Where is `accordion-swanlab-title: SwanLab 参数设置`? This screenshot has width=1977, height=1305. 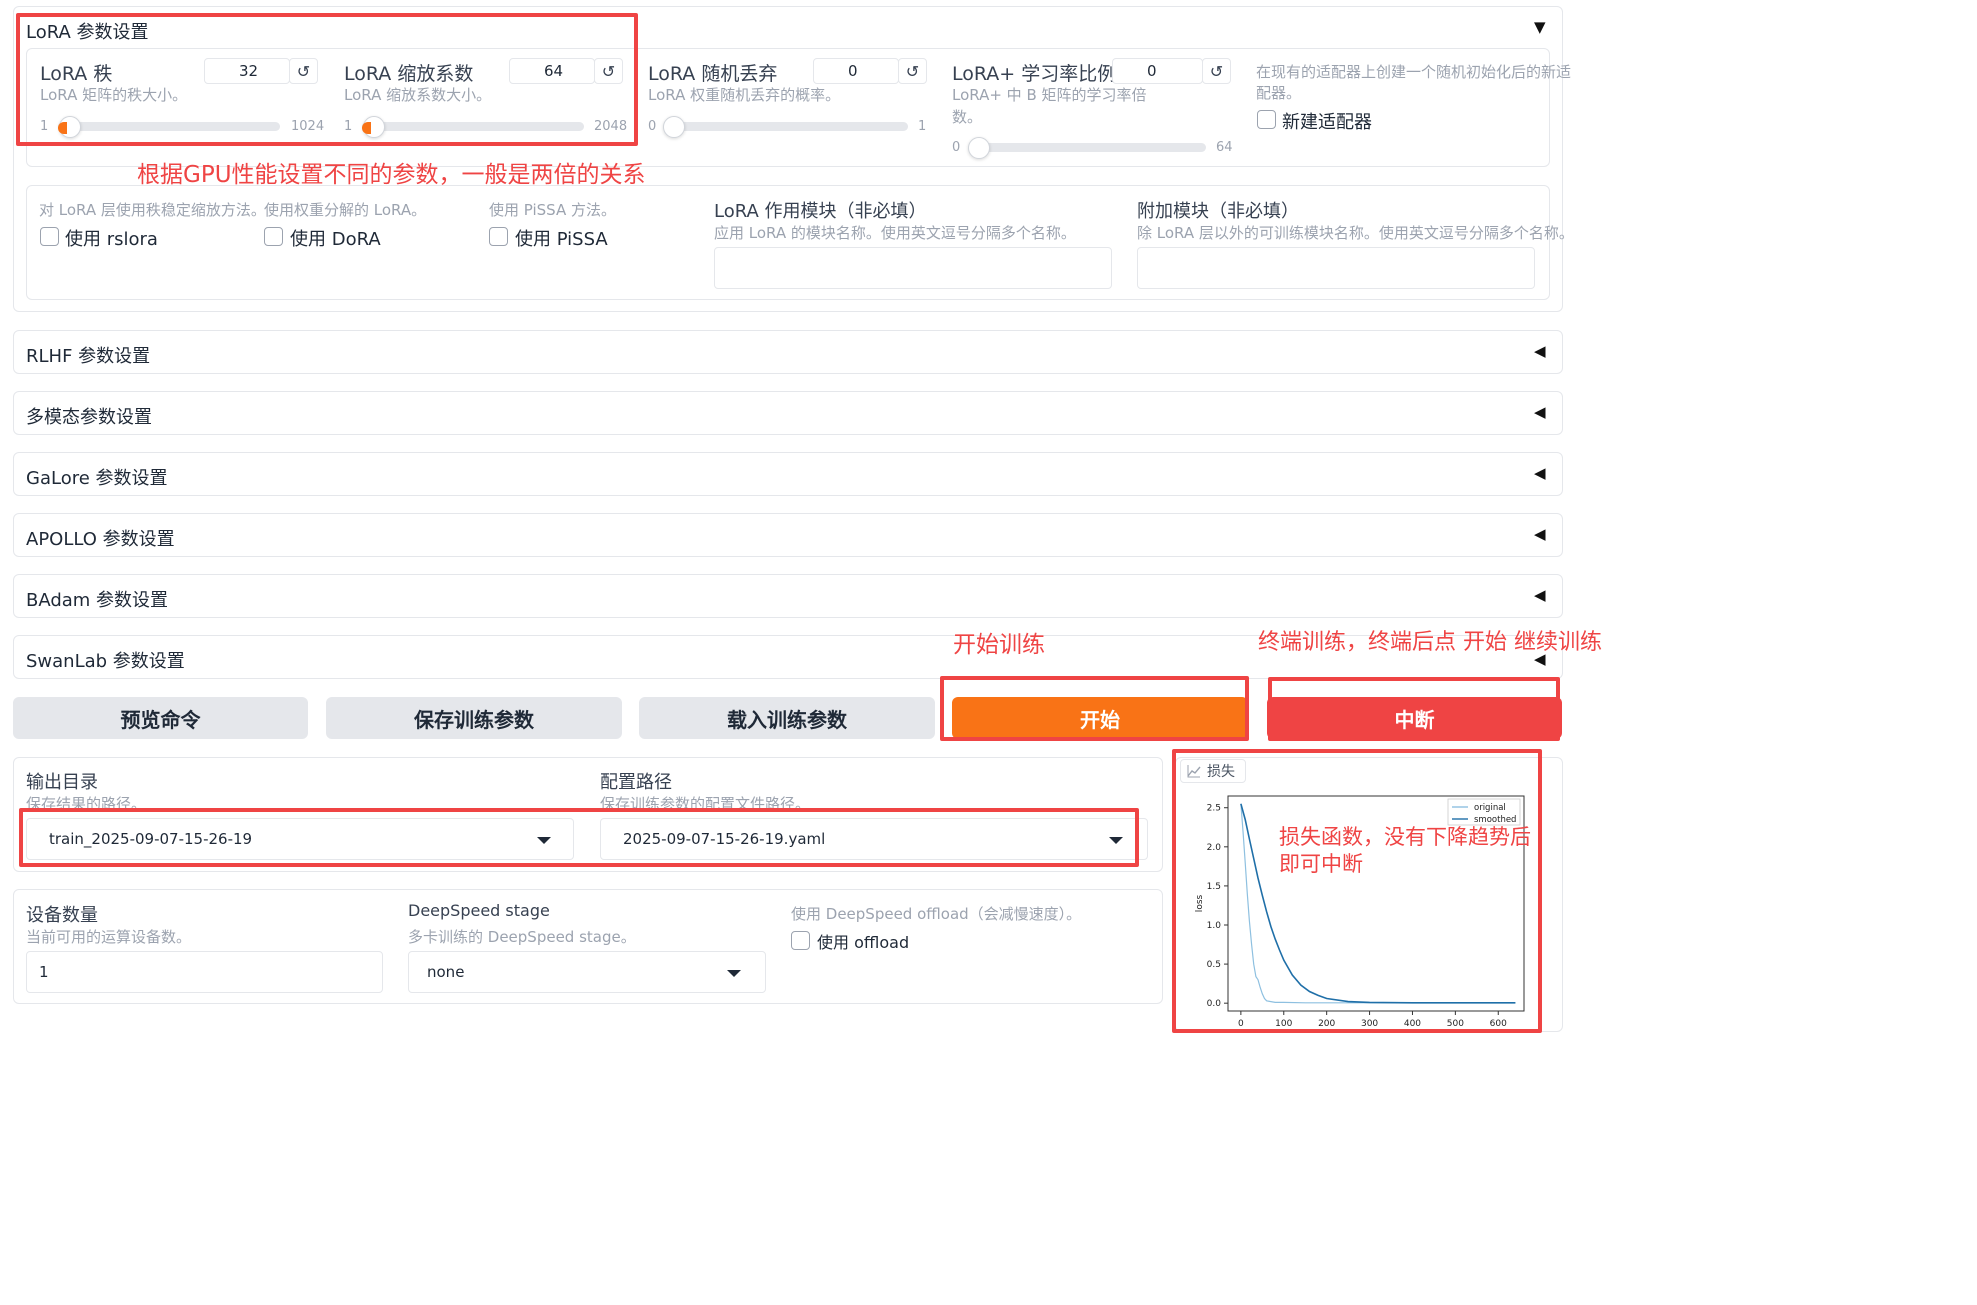
accordion-swanlab-title: SwanLab 参数设置 is located at coordinates (105, 660).